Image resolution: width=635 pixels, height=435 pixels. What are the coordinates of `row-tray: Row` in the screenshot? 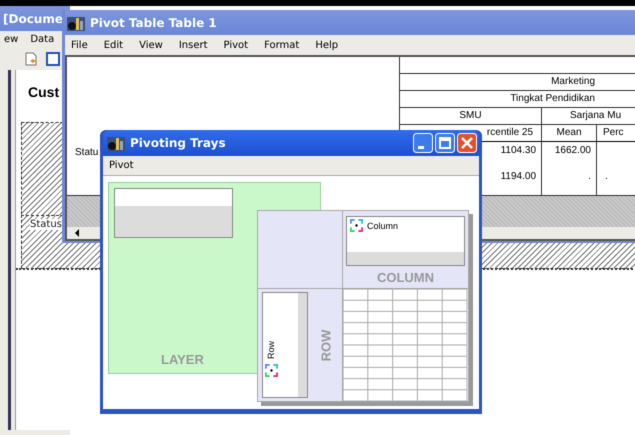 It's located at (285, 345).